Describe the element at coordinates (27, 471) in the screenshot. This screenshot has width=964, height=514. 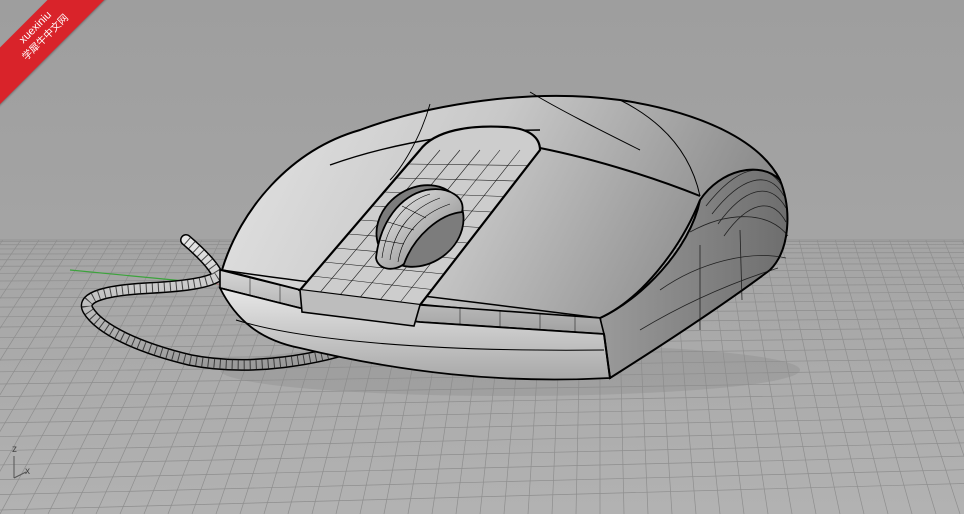
I see `axis-label-x: x` at that location.